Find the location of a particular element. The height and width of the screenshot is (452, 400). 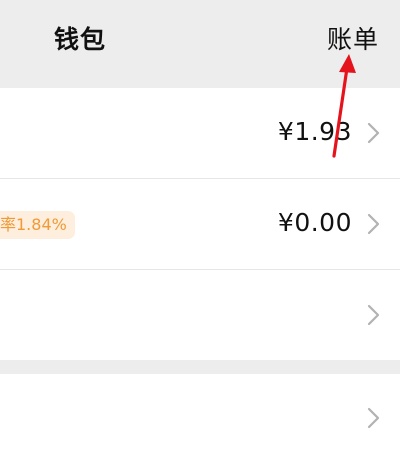

rate-badge: 率1.84% is located at coordinates (37, 225).